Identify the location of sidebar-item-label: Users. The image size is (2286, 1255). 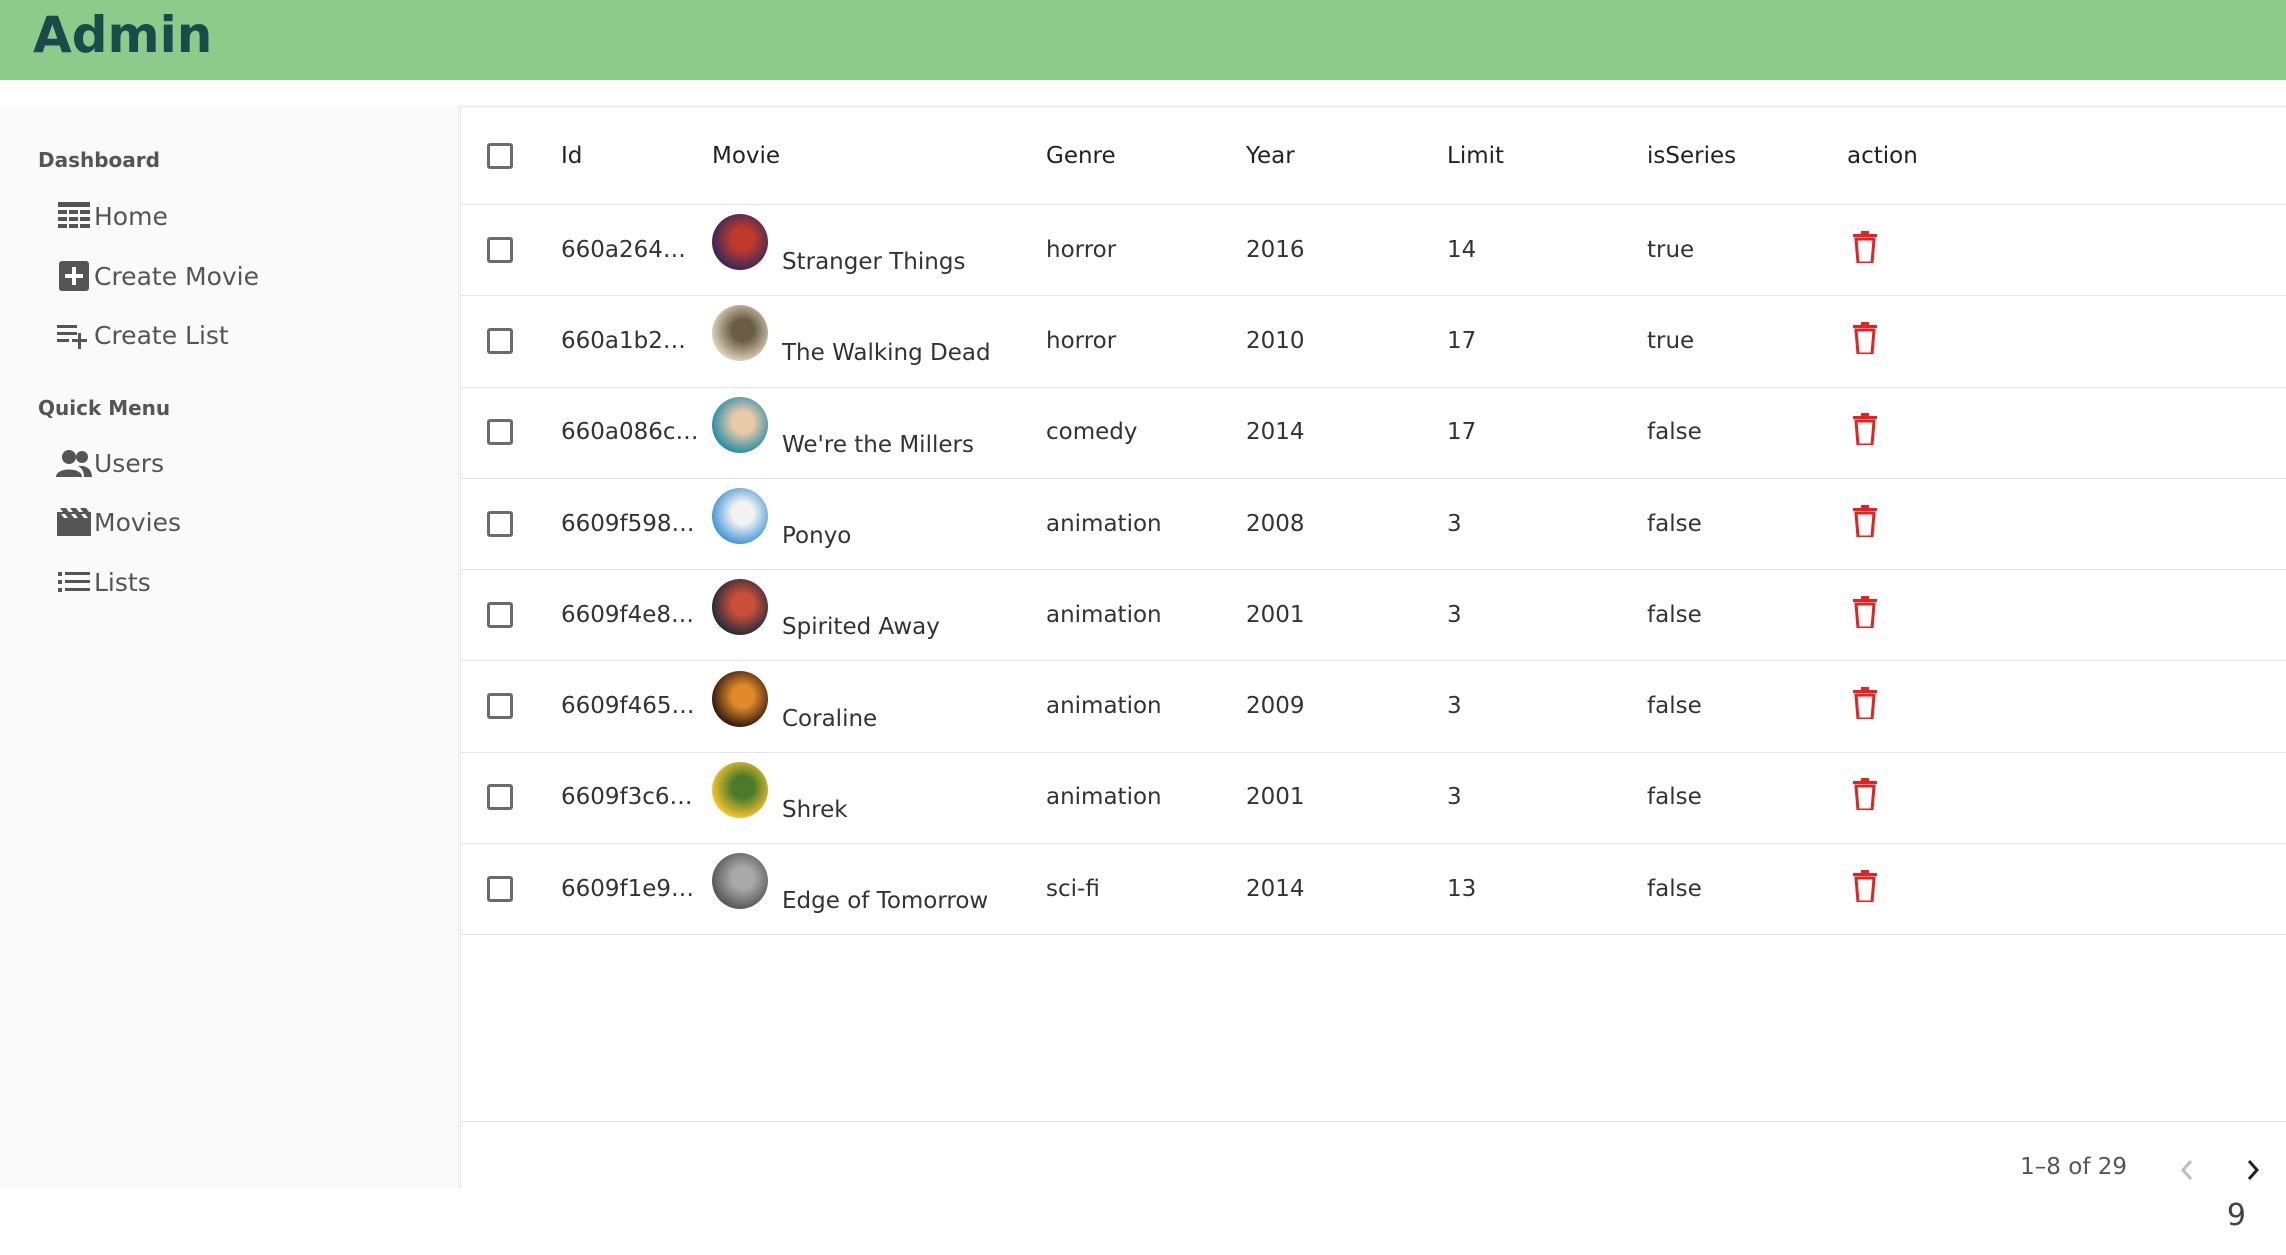
(129, 463).